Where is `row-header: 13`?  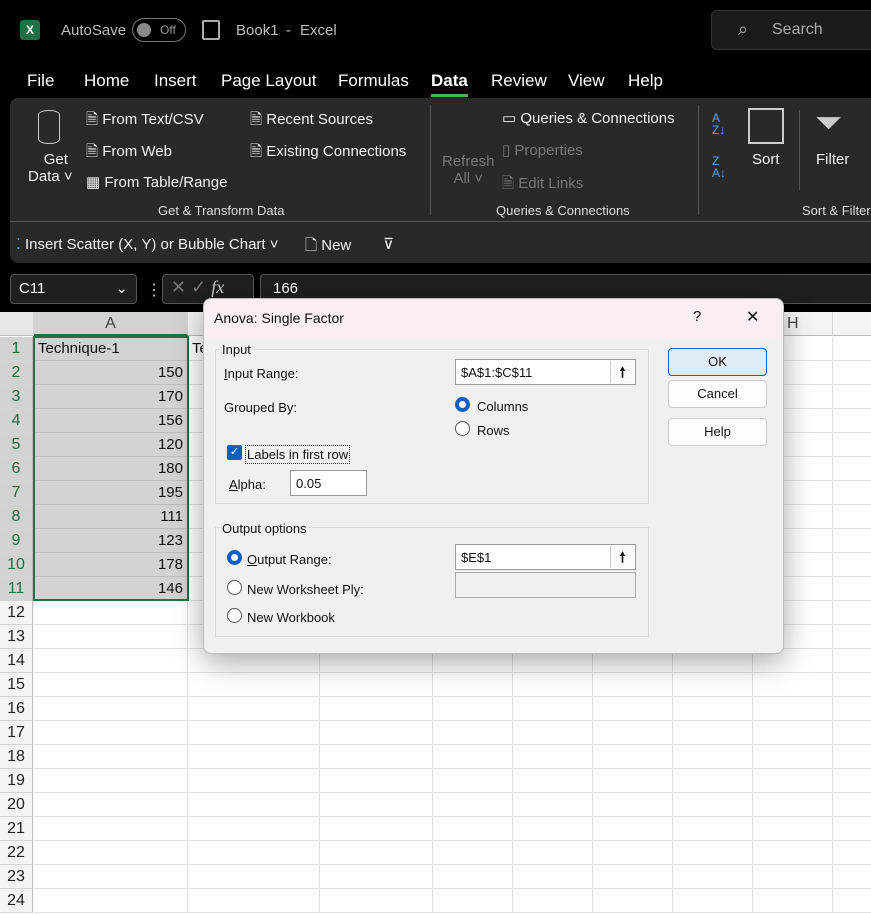 row-header: 13 is located at coordinates (16, 637).